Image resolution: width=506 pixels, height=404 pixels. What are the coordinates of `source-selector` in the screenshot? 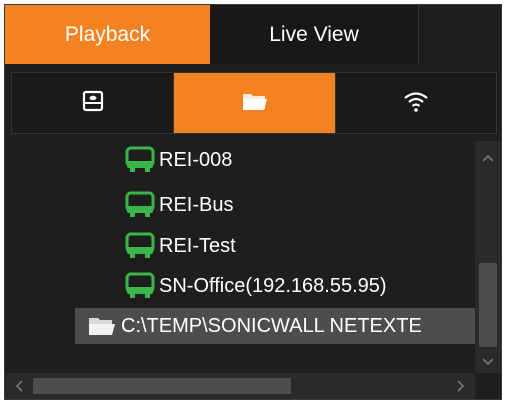 It's located at (254, 103).